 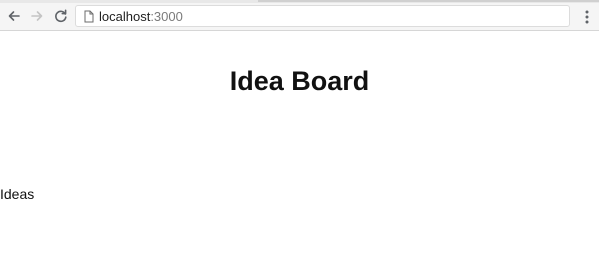 I want to click on url-text: localhost:3000, so click(x=141, y=17).